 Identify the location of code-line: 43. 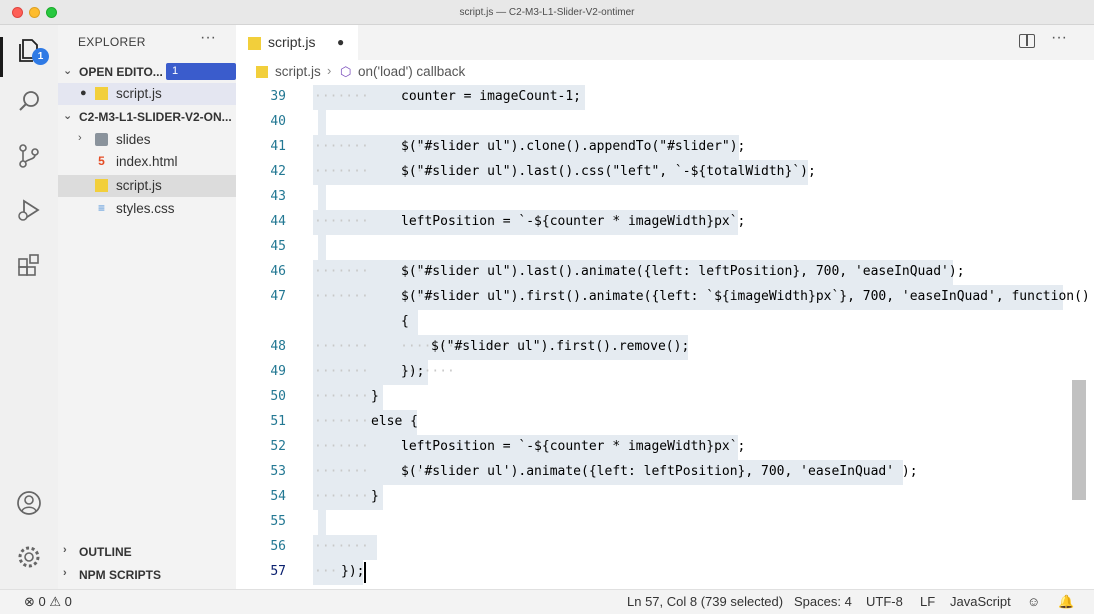
(665, 197).